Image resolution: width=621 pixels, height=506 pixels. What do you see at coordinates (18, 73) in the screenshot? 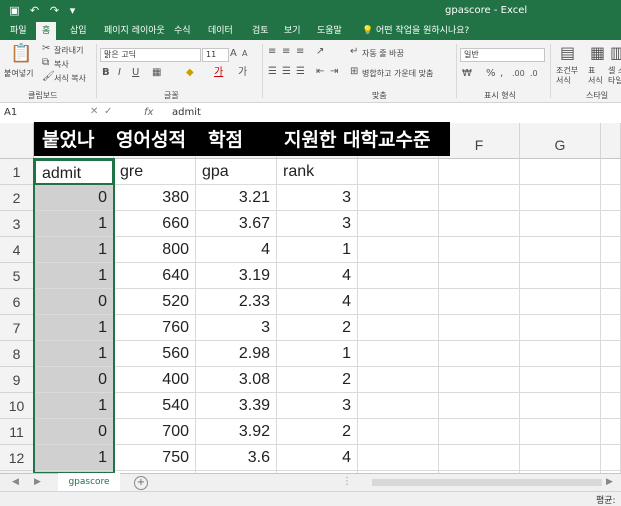
I see `paste-button: 붙여넣기` at bounding box center [18, 73].